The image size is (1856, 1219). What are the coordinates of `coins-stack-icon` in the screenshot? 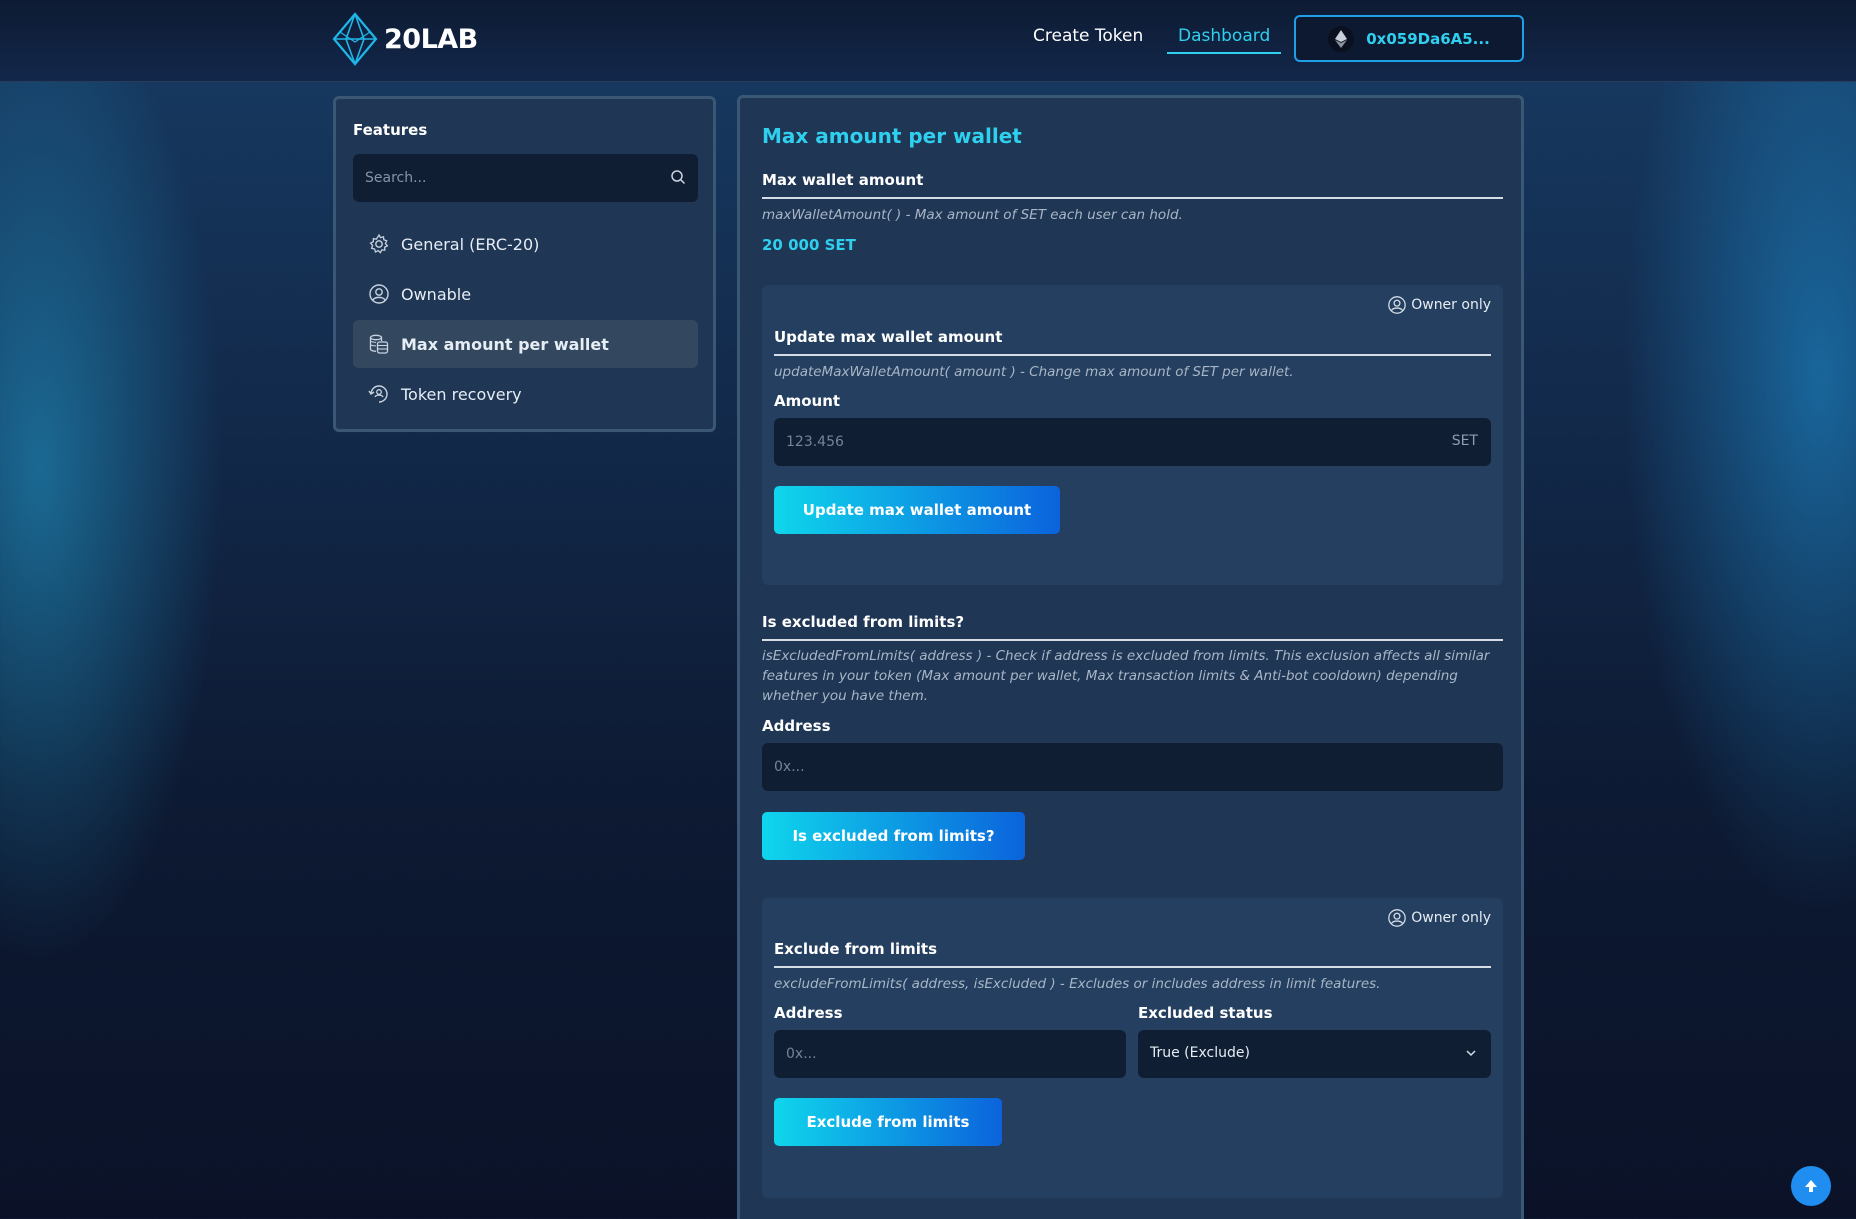 It's located at (379, 344).